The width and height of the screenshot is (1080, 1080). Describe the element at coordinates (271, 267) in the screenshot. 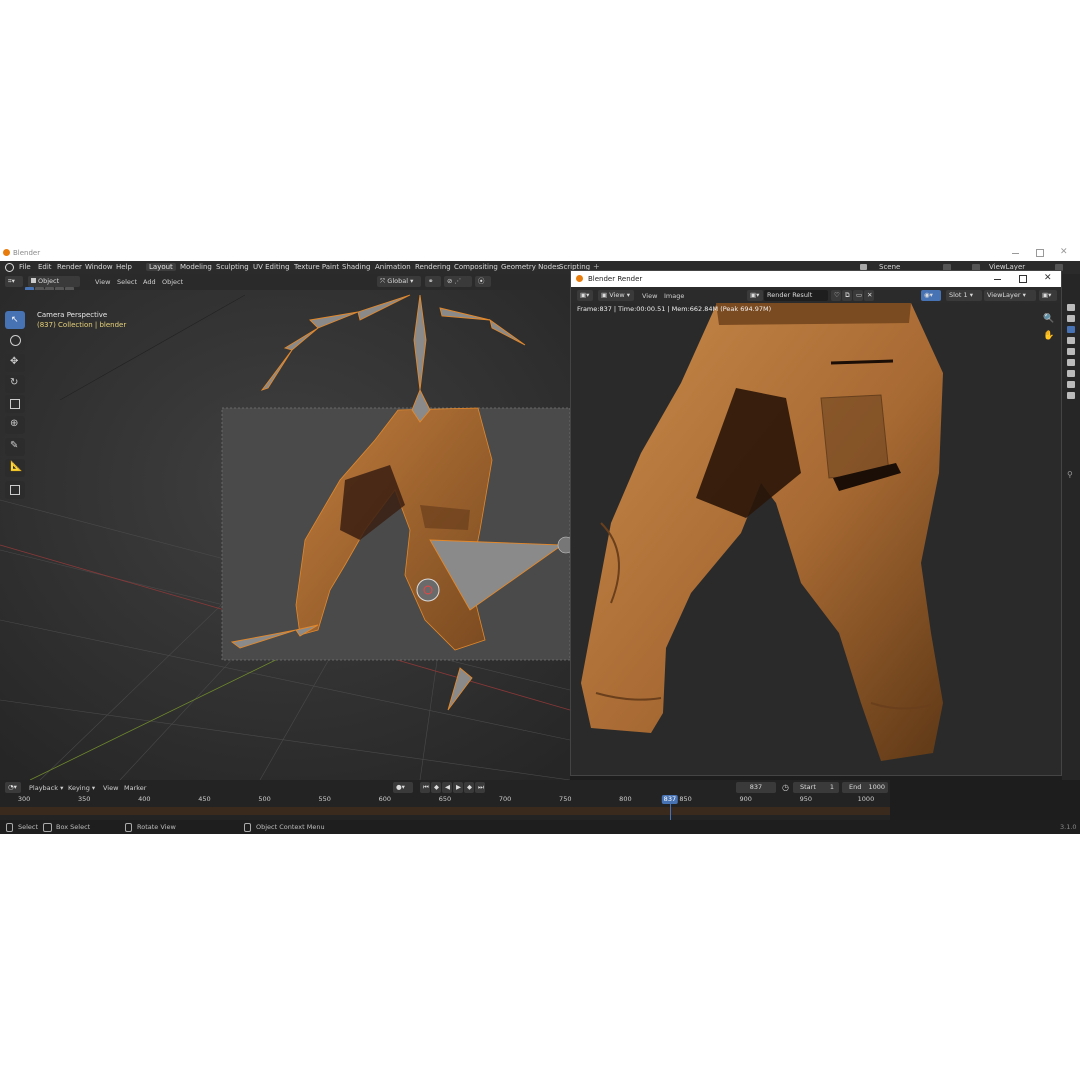

I see `workspace-tab-uv-editing: UV Editing` at that location.